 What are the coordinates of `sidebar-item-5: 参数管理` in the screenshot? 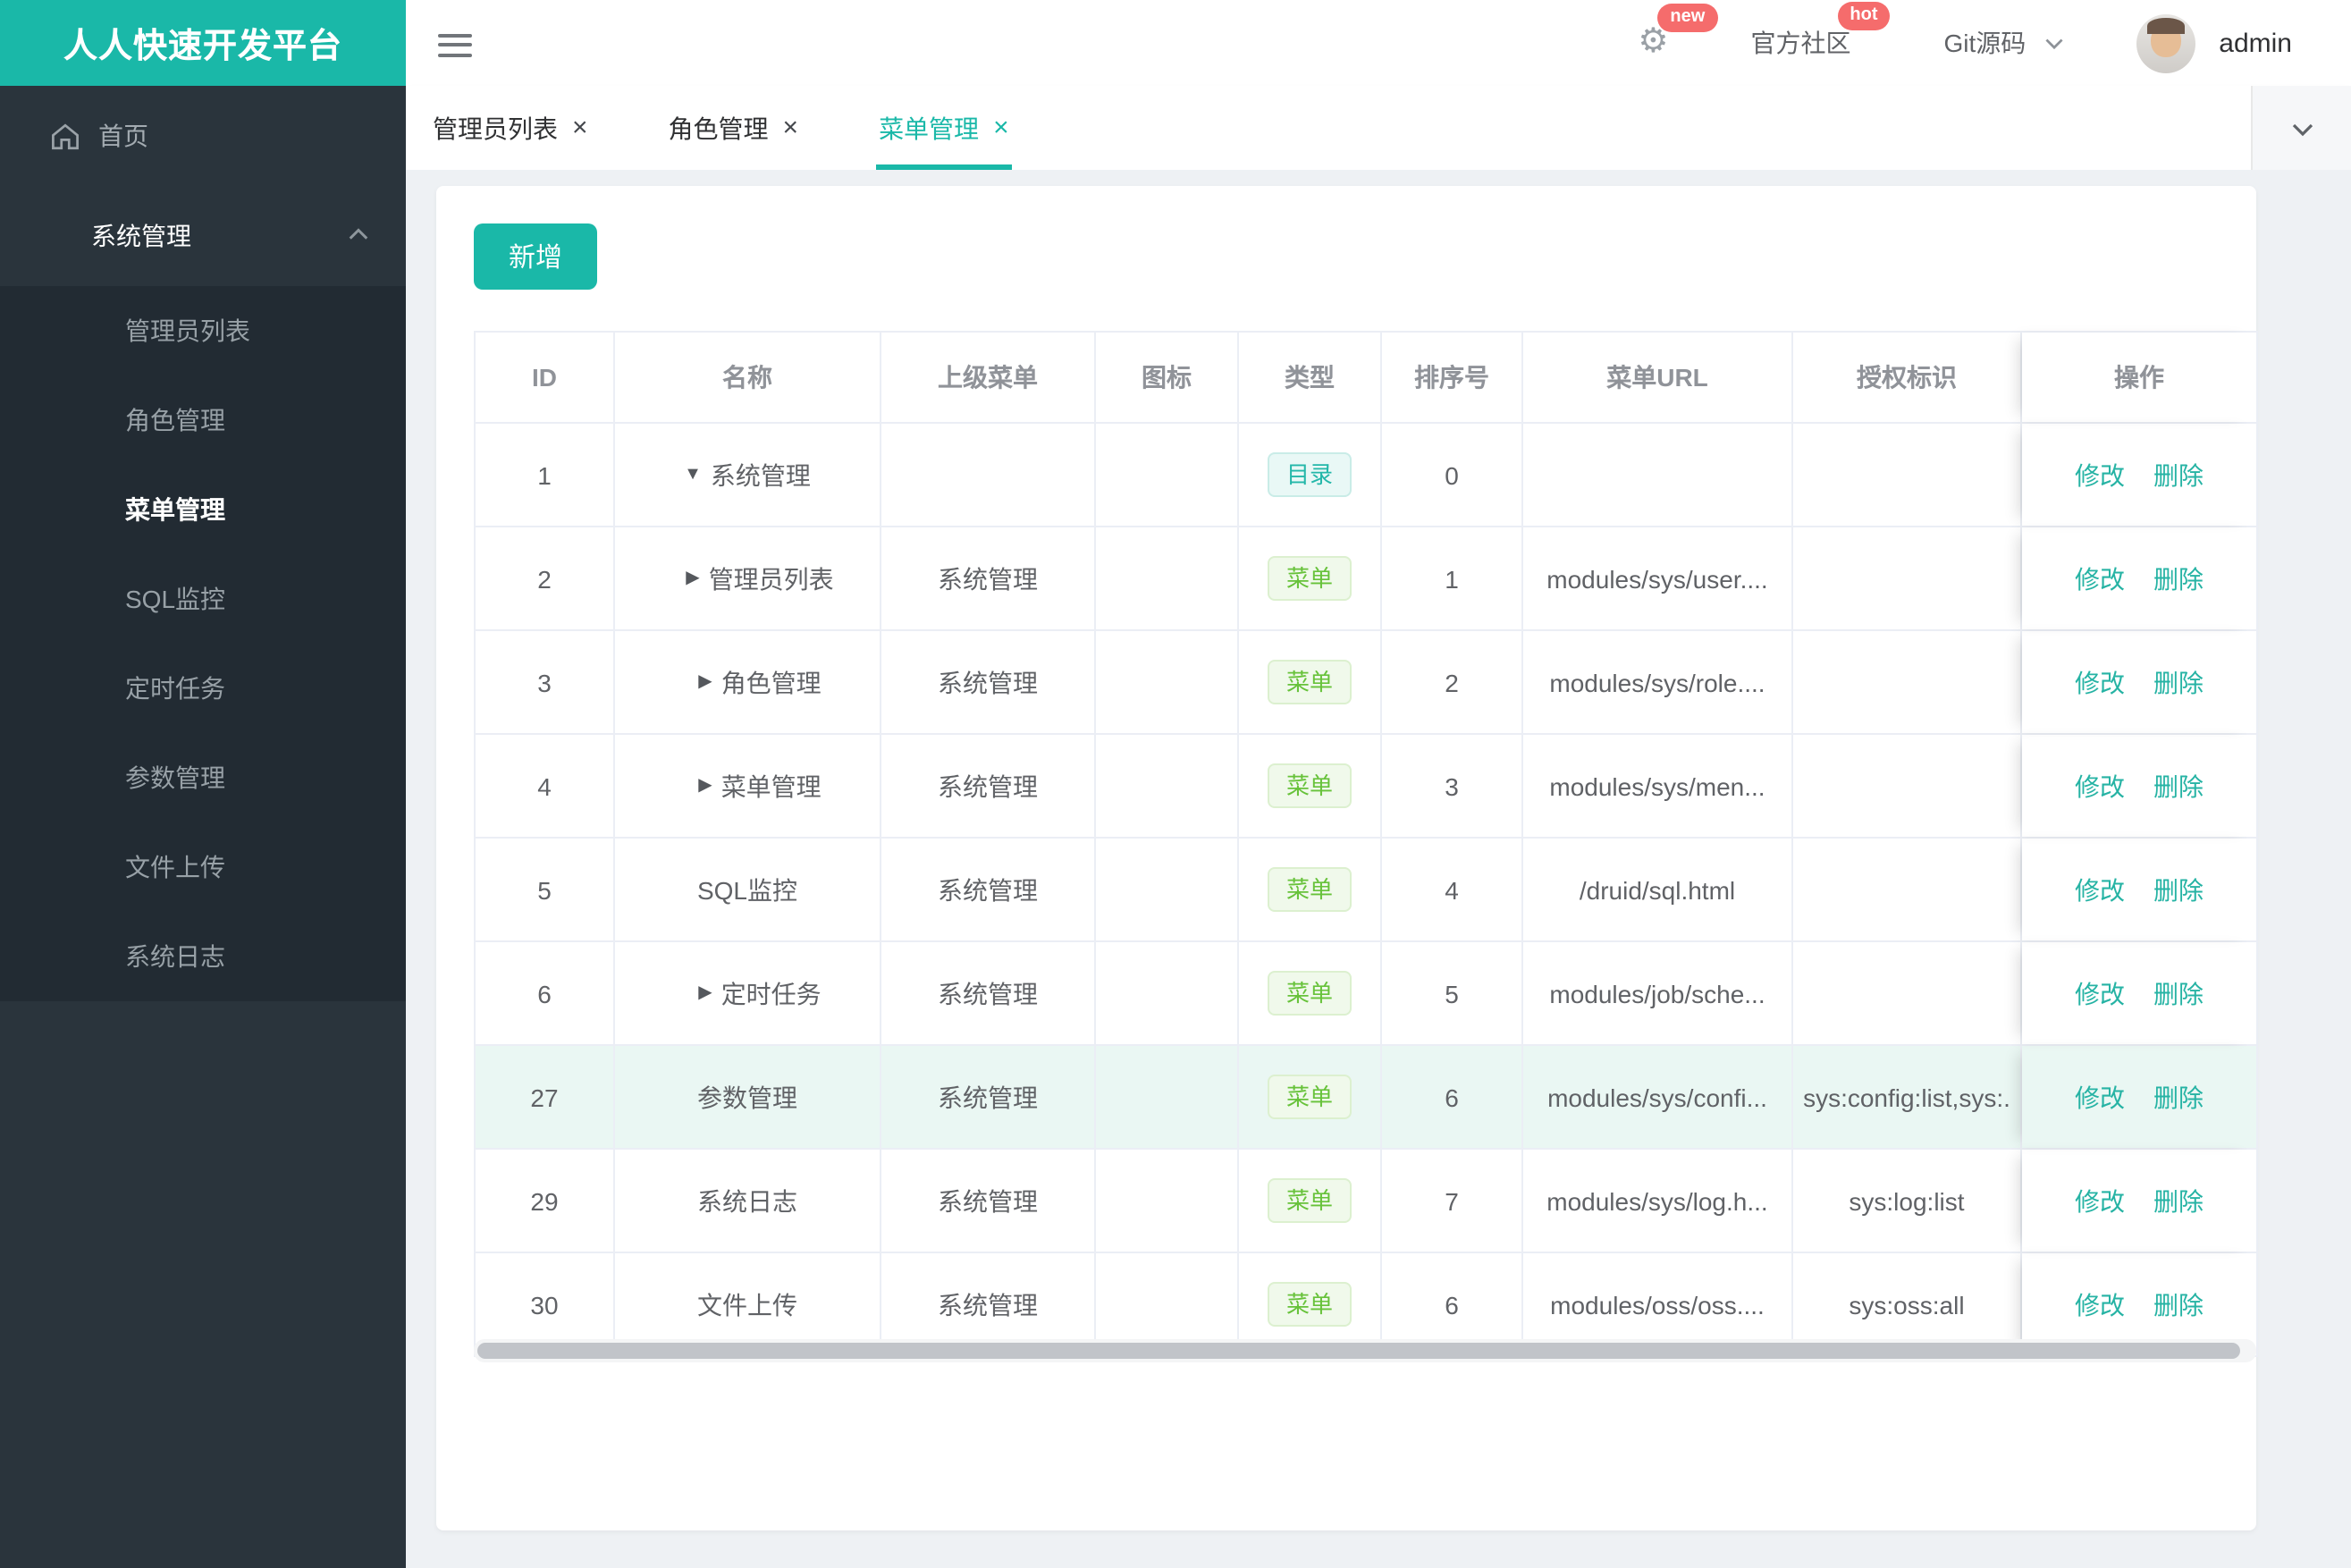 It's located at (203, 777).